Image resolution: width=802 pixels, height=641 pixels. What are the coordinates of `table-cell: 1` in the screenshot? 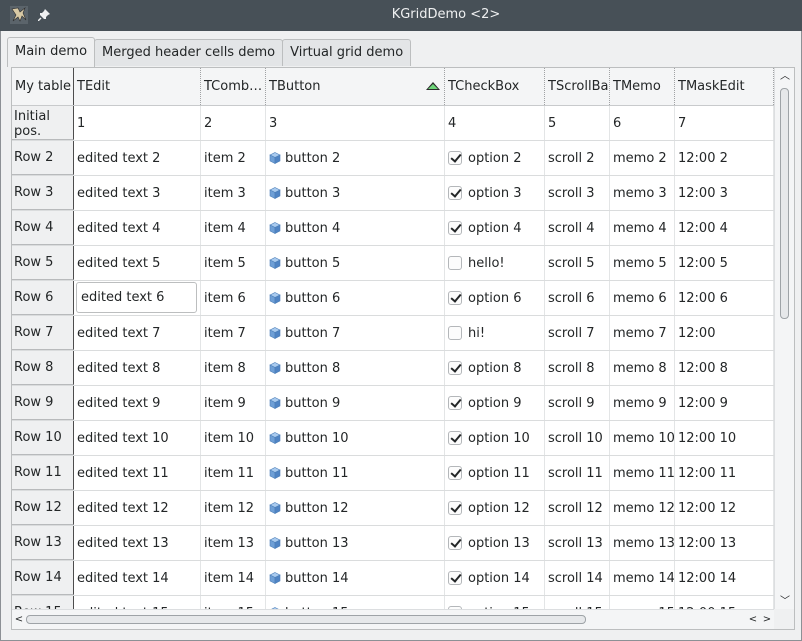 It's located at (137, 123).